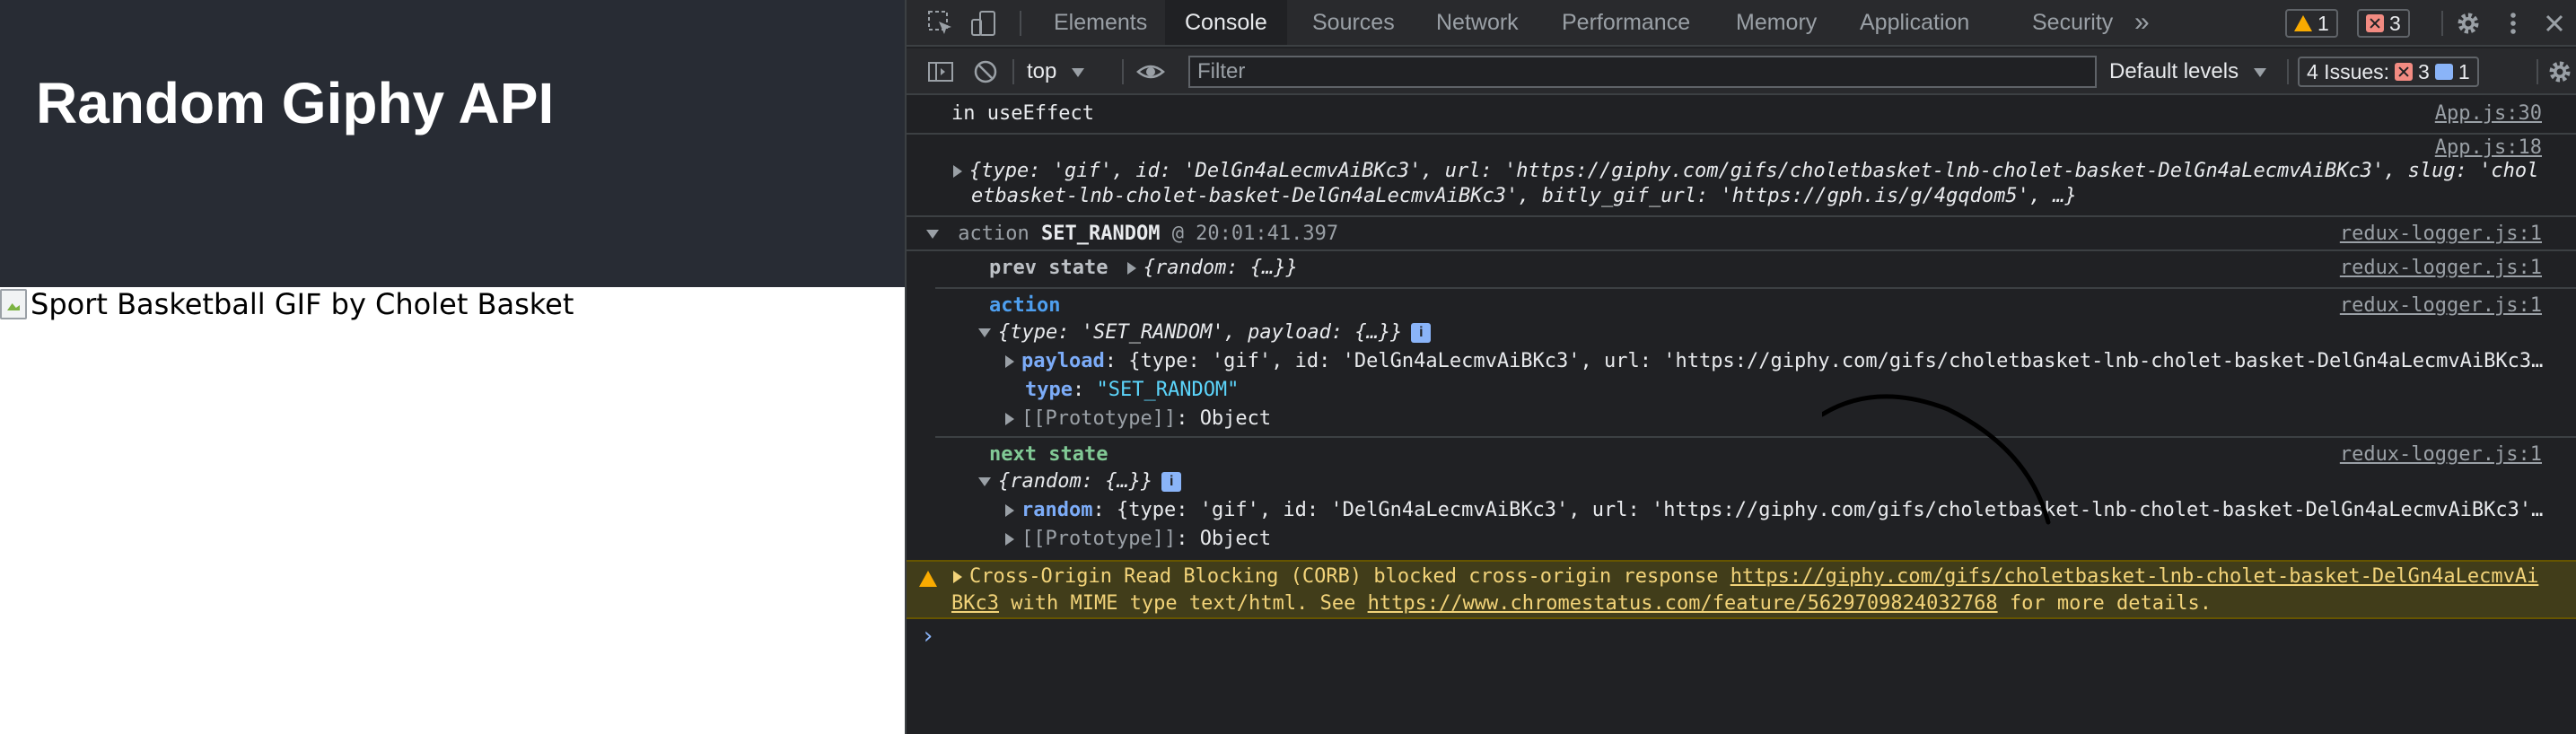 Image resolution: width=2576 pixels, height=734 pixels. Describe the element at coordinates (928, 636) in the screenshot. I see `console-prompt: ›` at that location.